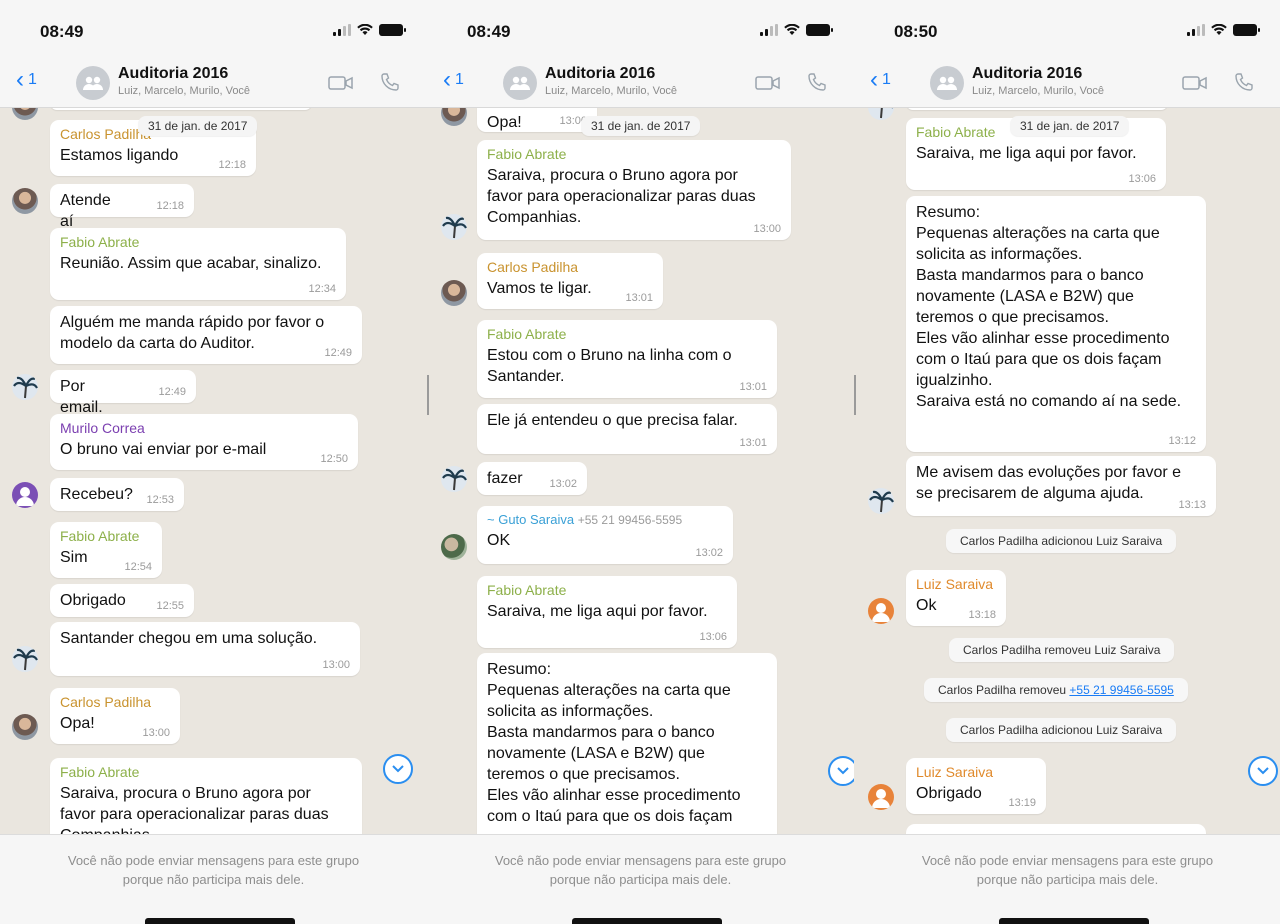 This screenshot has height=924, width=1280. Describe the element at coordinates (1062, 650) in the screenshot. I see `system-message: Carlos Padilha removeu Luiz Saraiva` at that location.